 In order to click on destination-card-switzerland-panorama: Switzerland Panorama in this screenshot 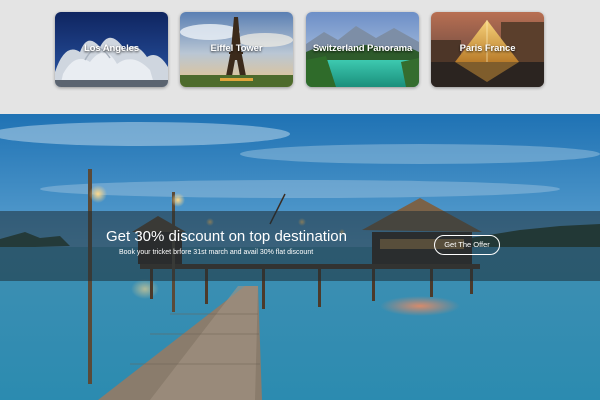, I will do `click(362, 49)`.